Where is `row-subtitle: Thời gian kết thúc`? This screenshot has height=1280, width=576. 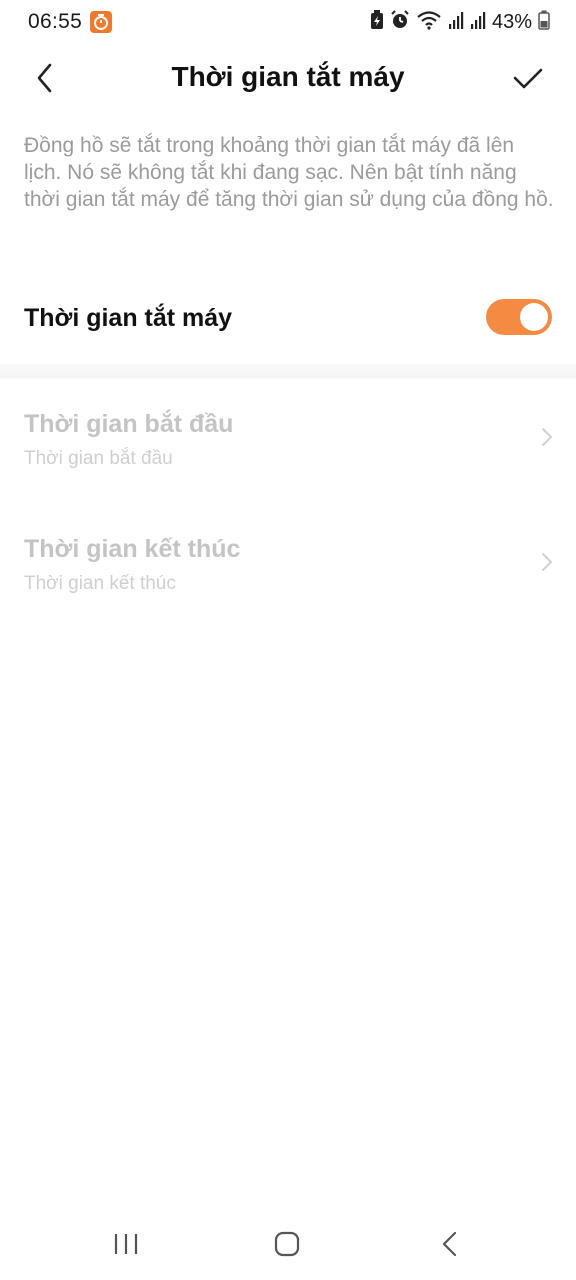 row-subtitle: Thời gian kết thúc is located at coordinates (100, 583).